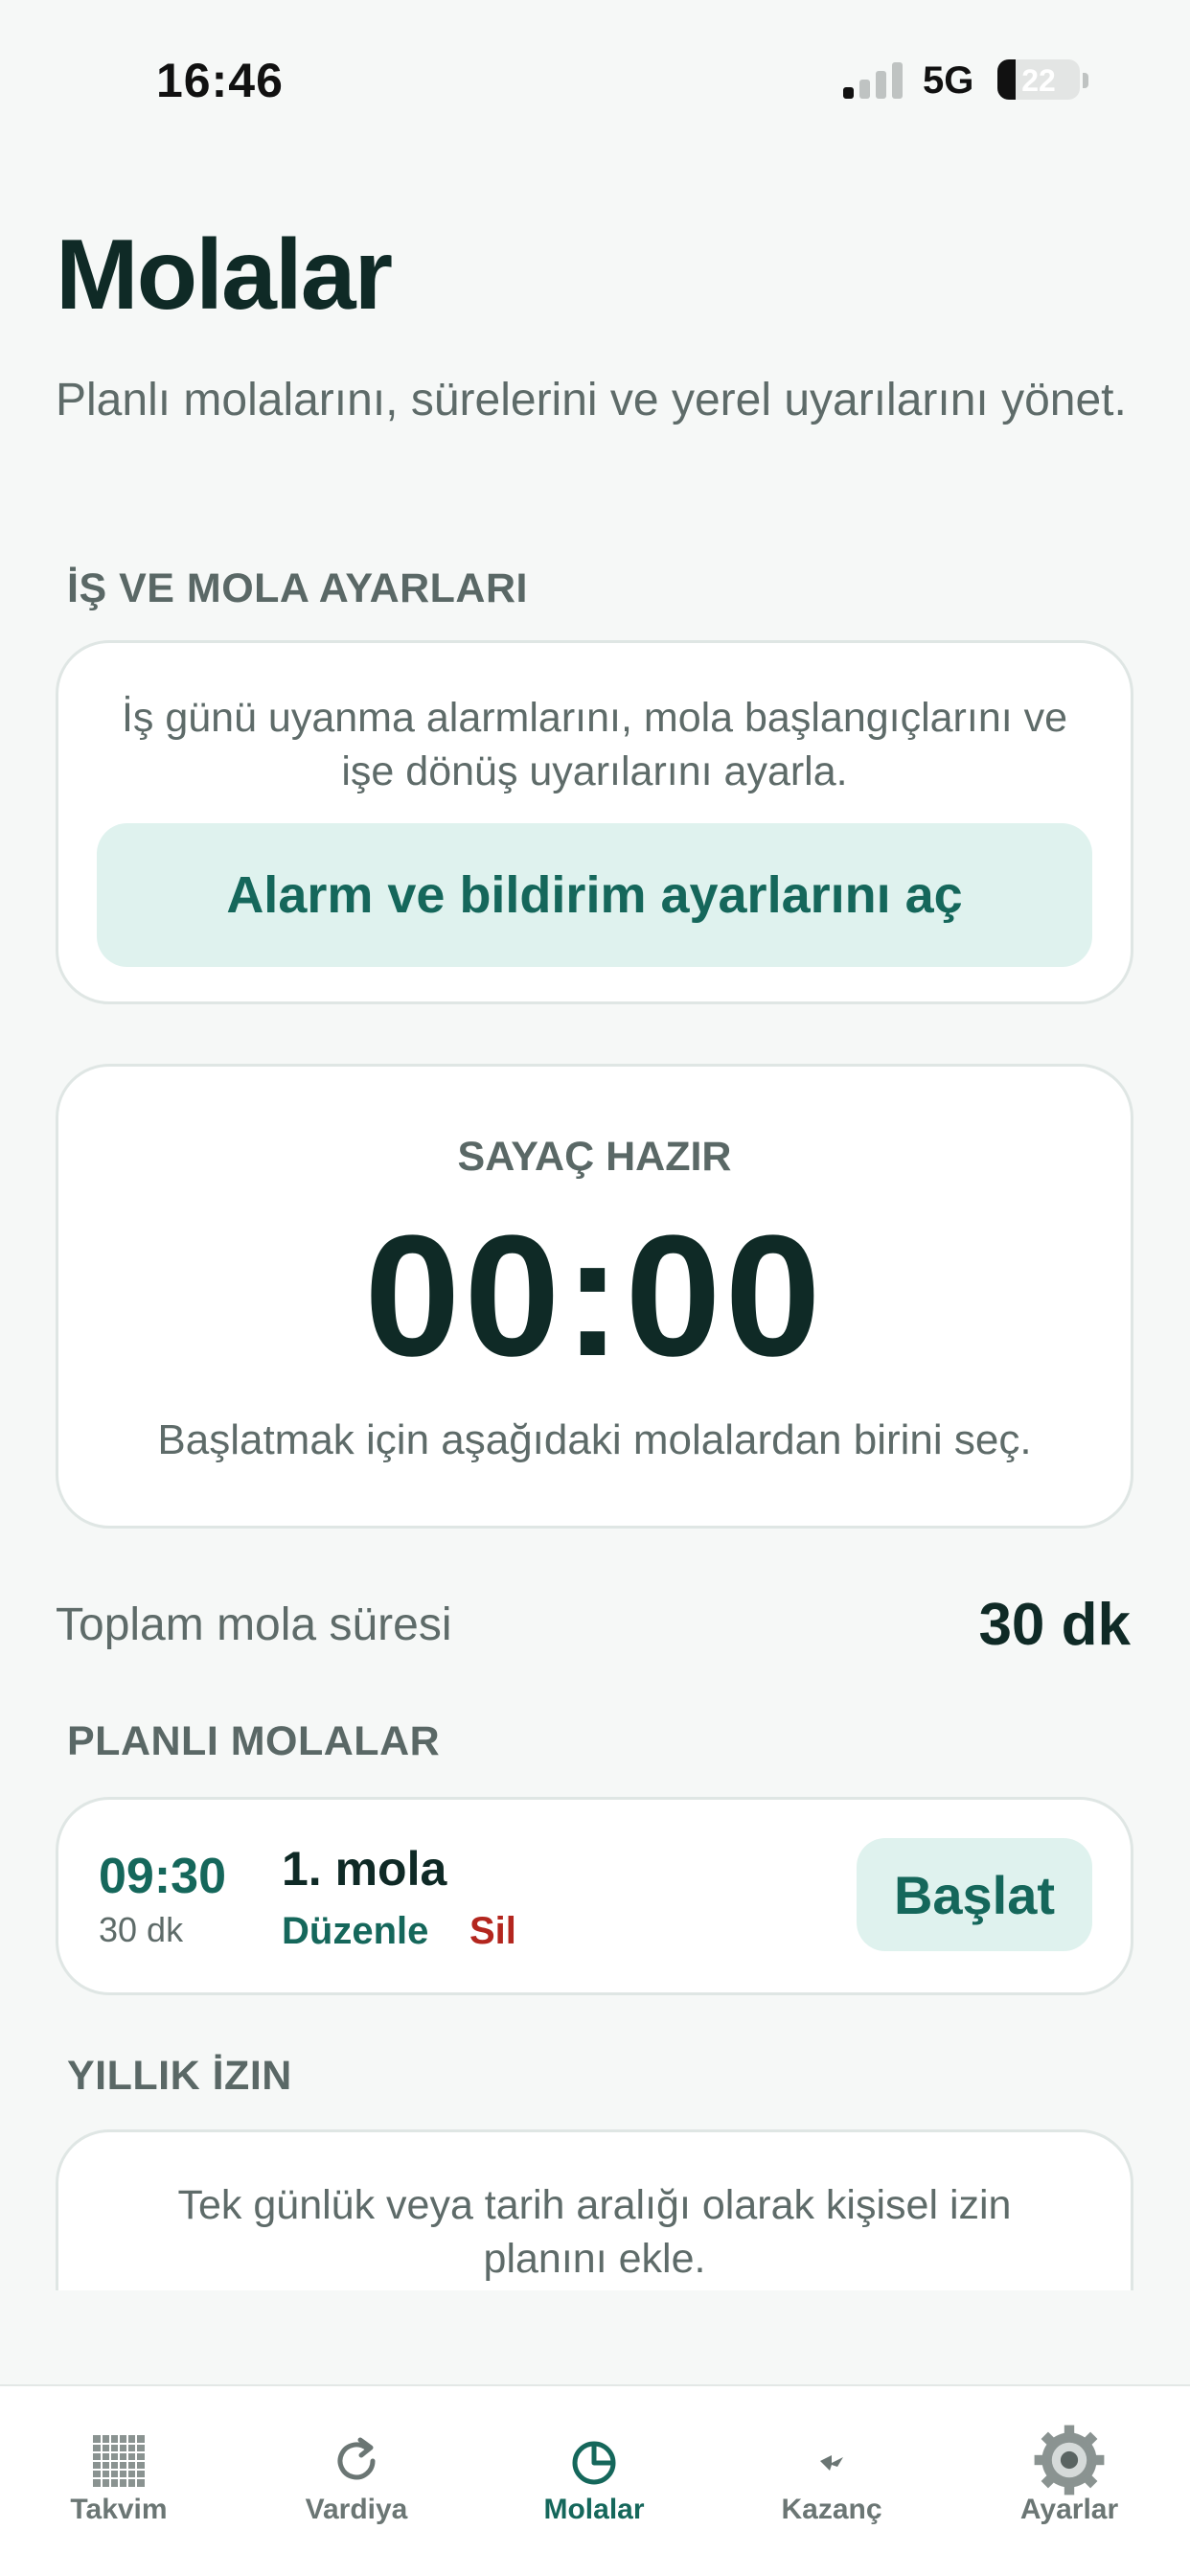 This screenshot has width=1190, height=2576. I want to click on tab-bar: Takvim Vardiya Molalar Kazanç Ayarlar, so click(595, 2480).